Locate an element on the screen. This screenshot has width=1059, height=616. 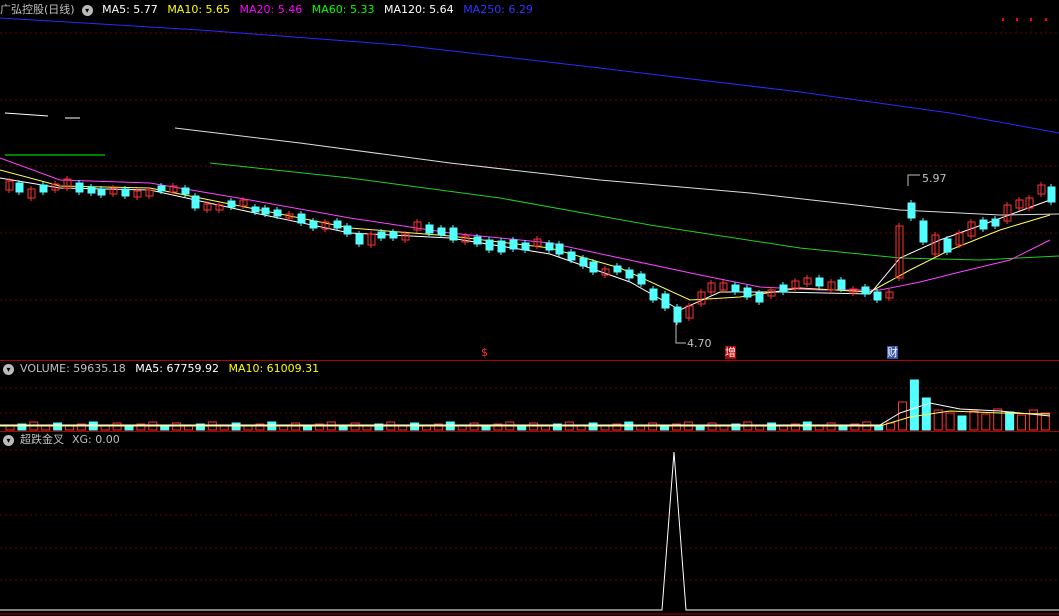
volume-toggle-icon: ▾ is located at coordinates (8, 369).